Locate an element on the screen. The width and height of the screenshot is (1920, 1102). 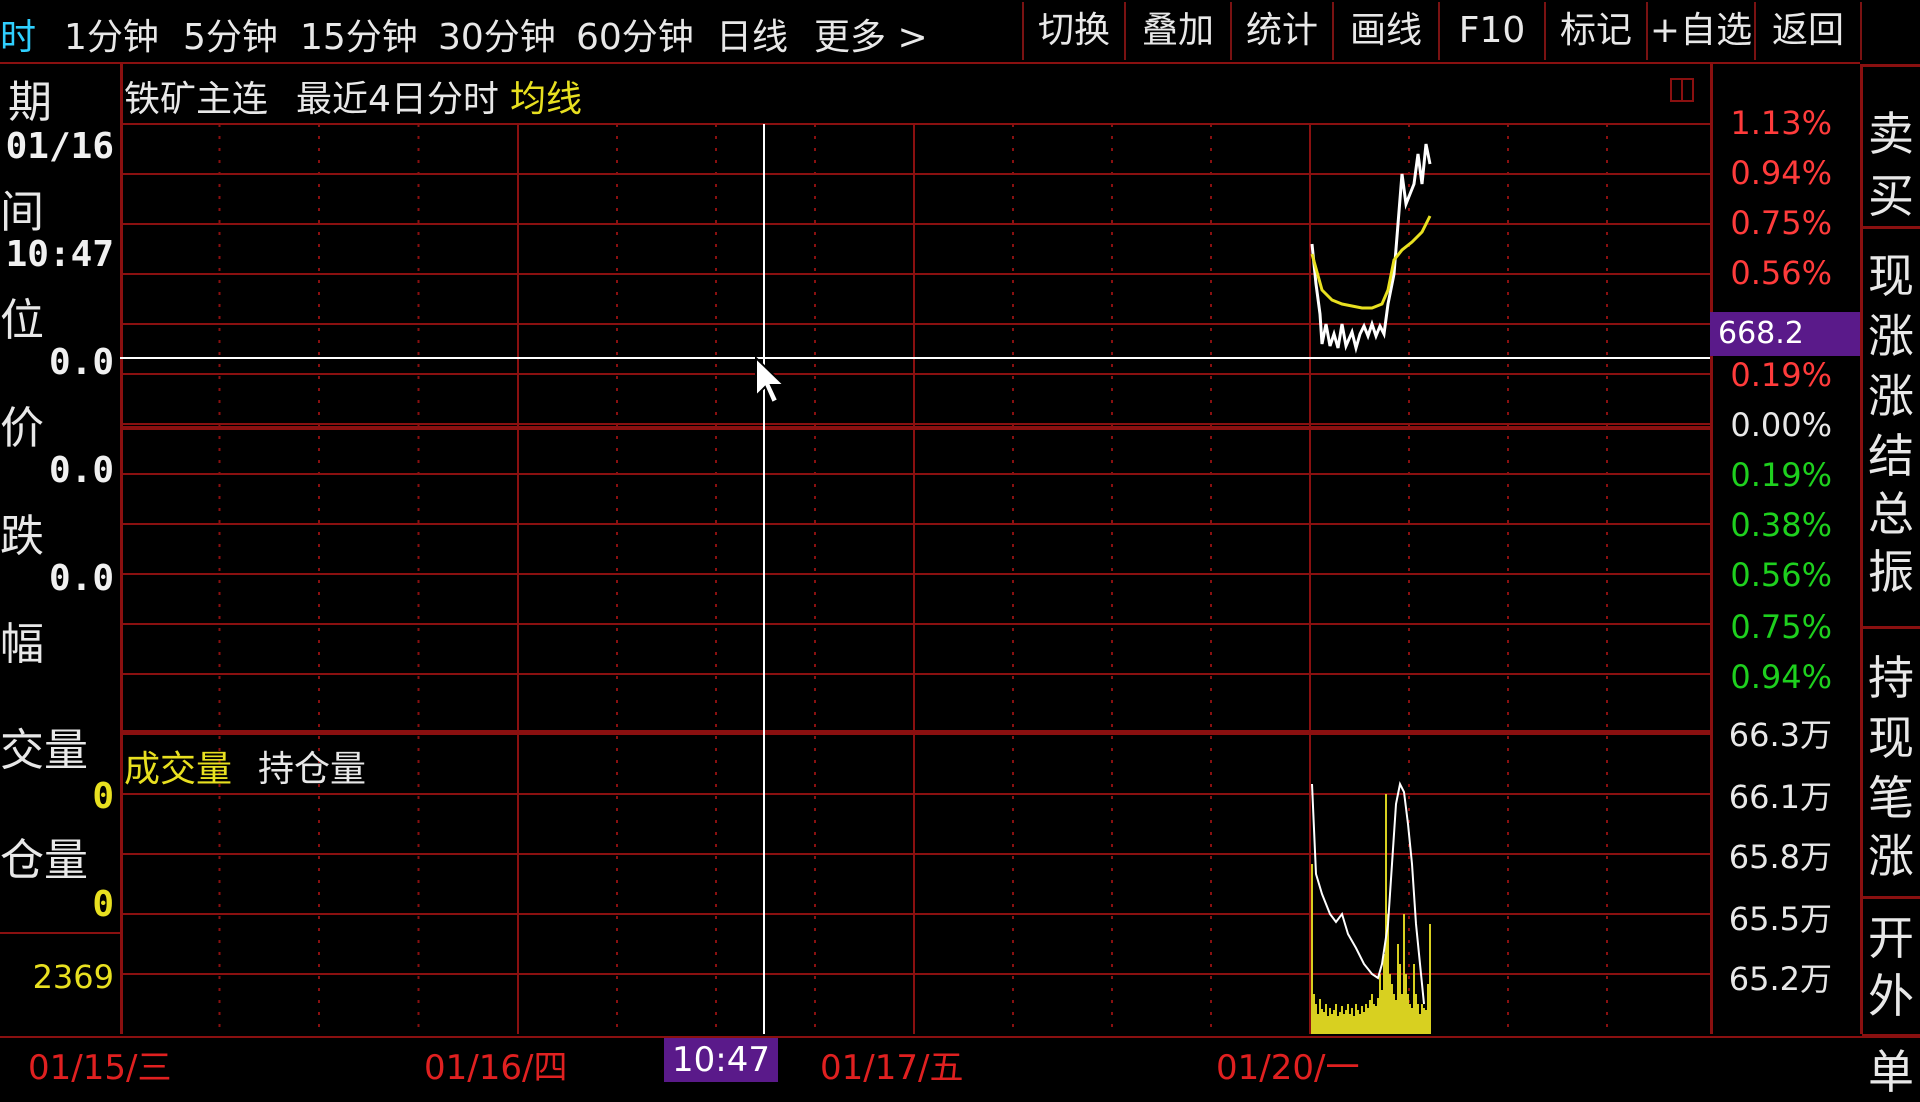
axis-label: 0.00% is located at coordinates (1781, 425).